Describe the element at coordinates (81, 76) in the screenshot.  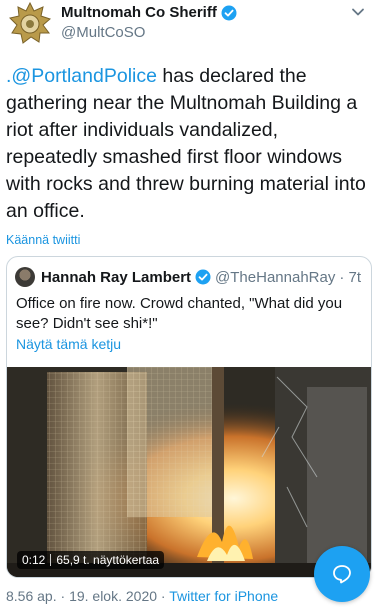
I see `mention-link: .@PortlandPolice` at that location.